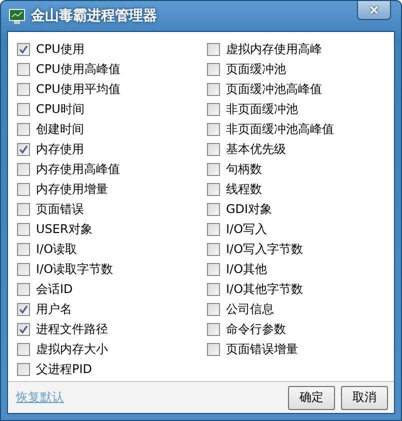 This screenshot has height=421, width=402. What do you see at coordinates (274, 89) in the screenshot?
I see `option-label: 页面缓冲池高峰值` at bounding box center [274, 89].